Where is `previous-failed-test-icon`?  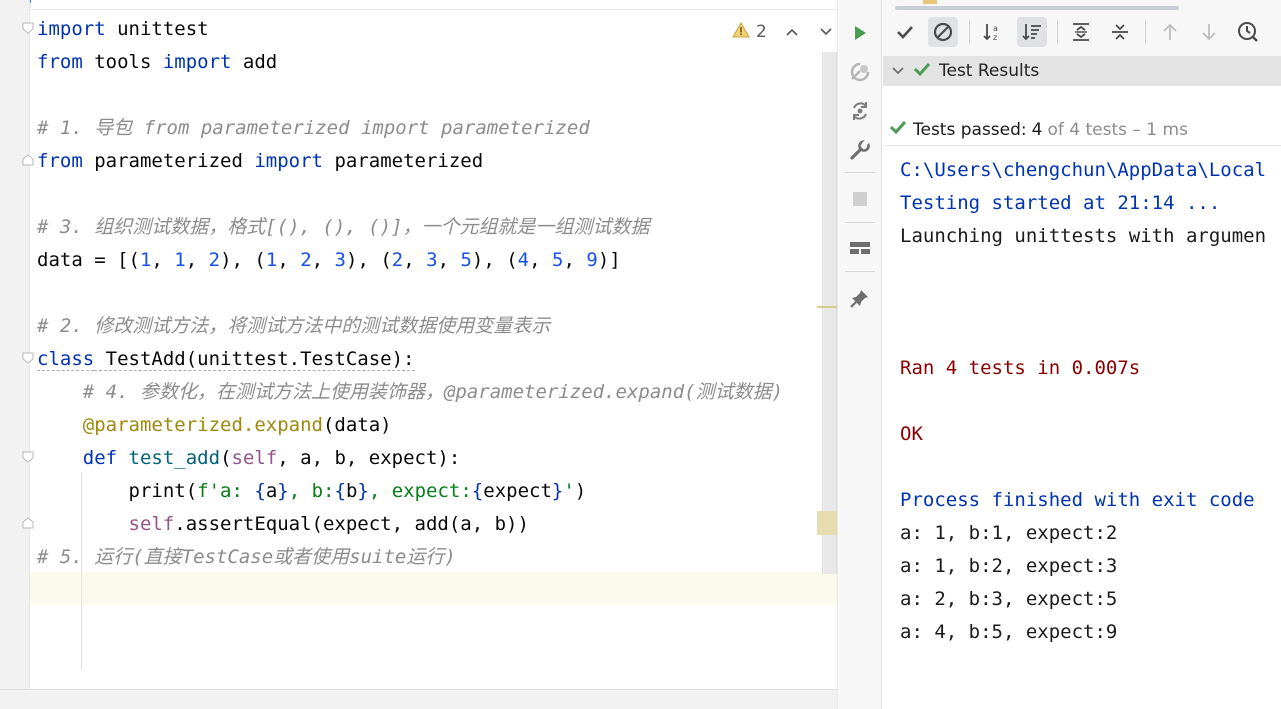
previous-failed-test-icon is located at coordinates (1170, 32).